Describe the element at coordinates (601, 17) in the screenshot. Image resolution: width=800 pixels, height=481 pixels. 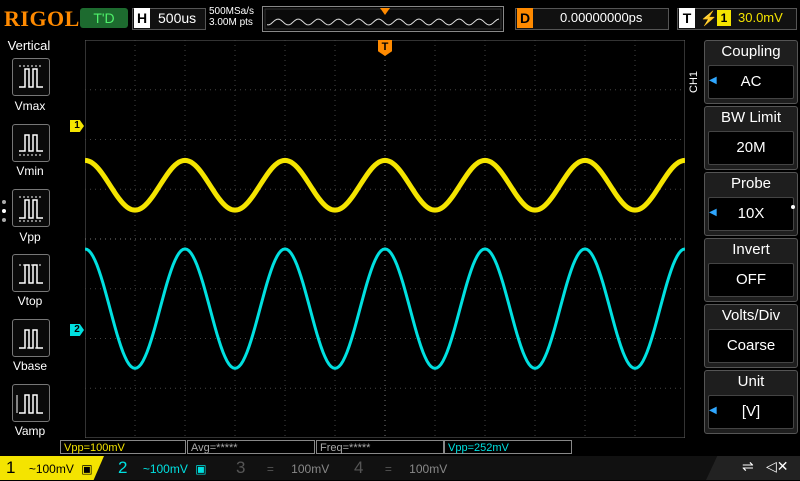
I see `delay-value: 0.00000000ps` at that location.